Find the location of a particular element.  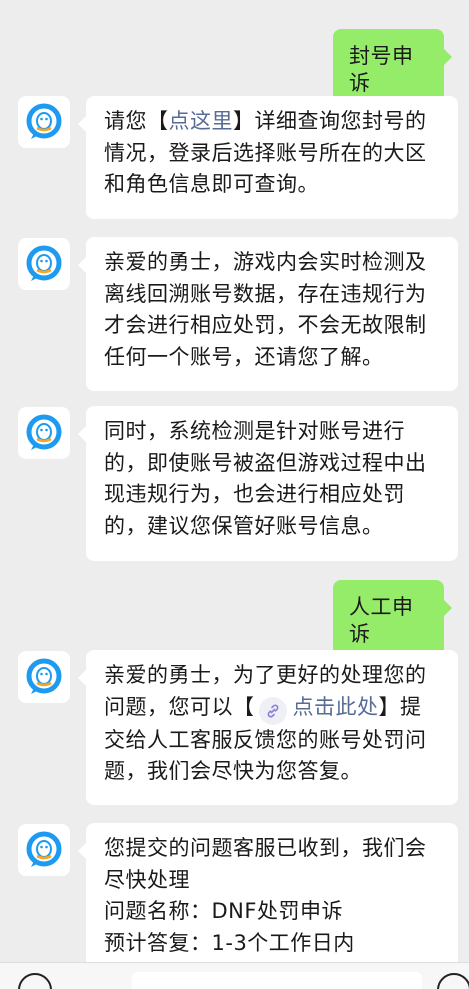

message-text: 】详细查询您封号的 is located at coordinates (330, 121).